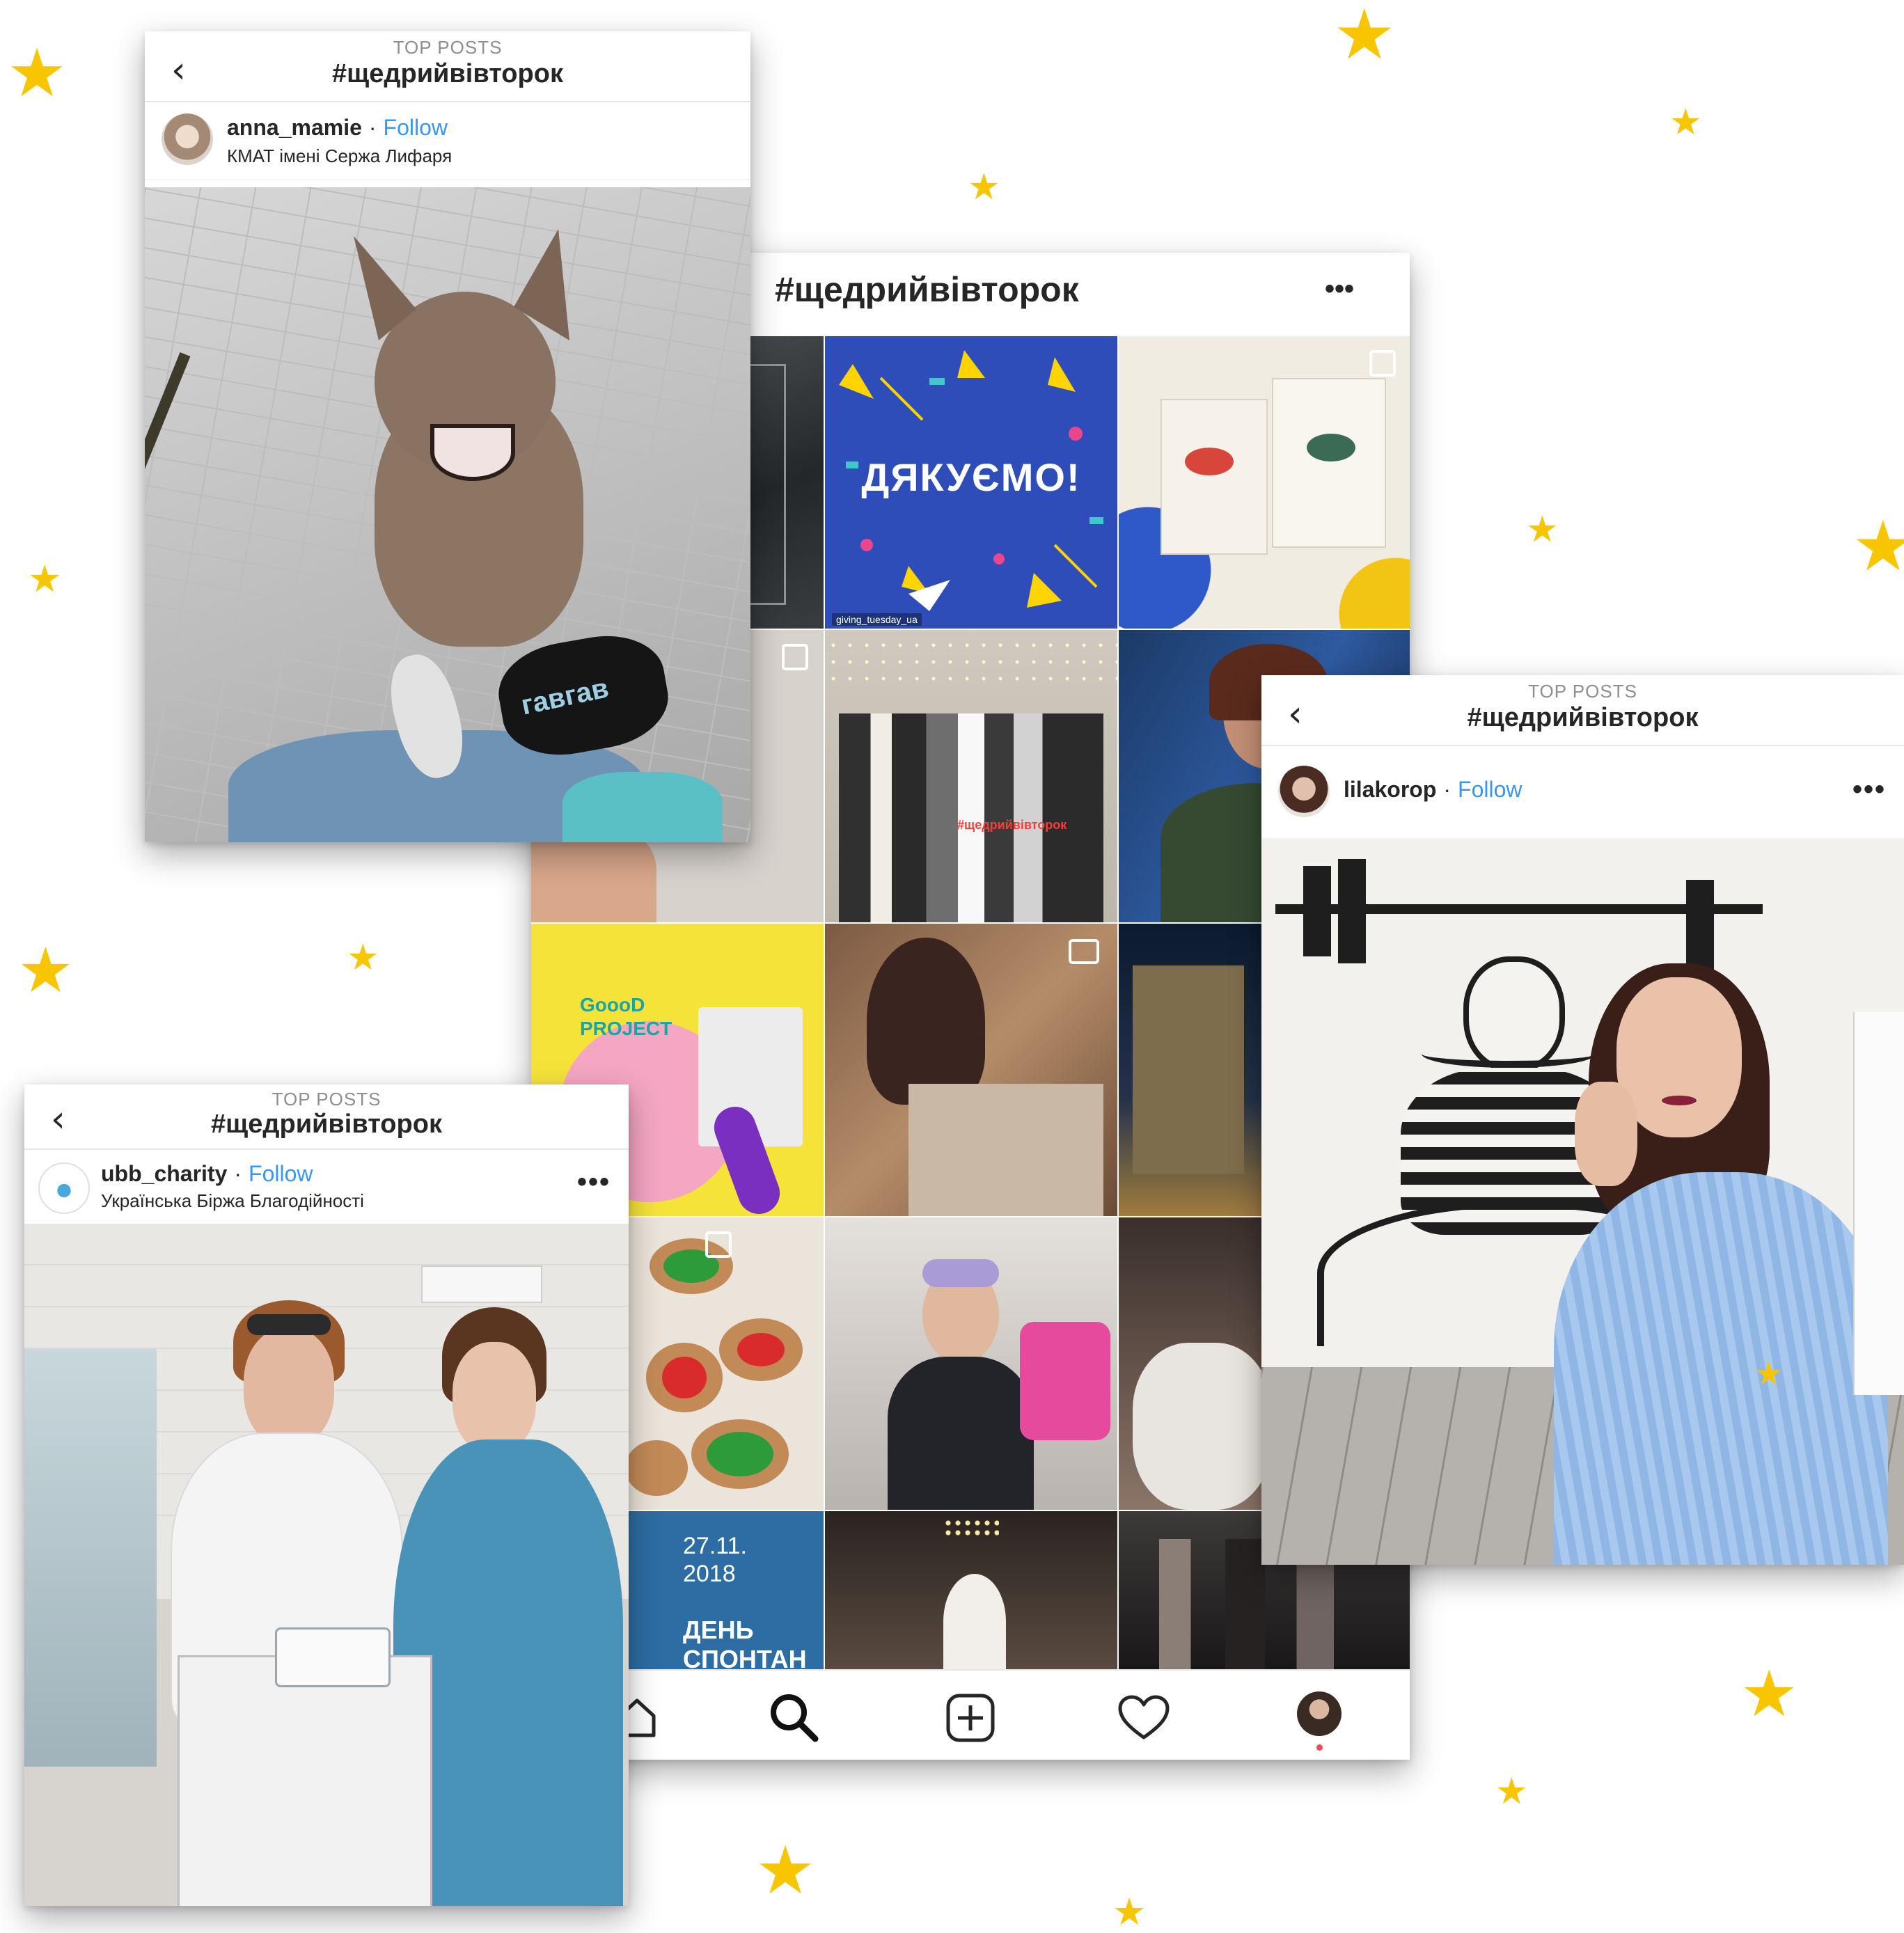 This screenshot has height=1933, width=1904. What do you see at coordinates (1188, 1069) in the screenshot?
I see `opera-building` at bounding box center [1188, 1069].